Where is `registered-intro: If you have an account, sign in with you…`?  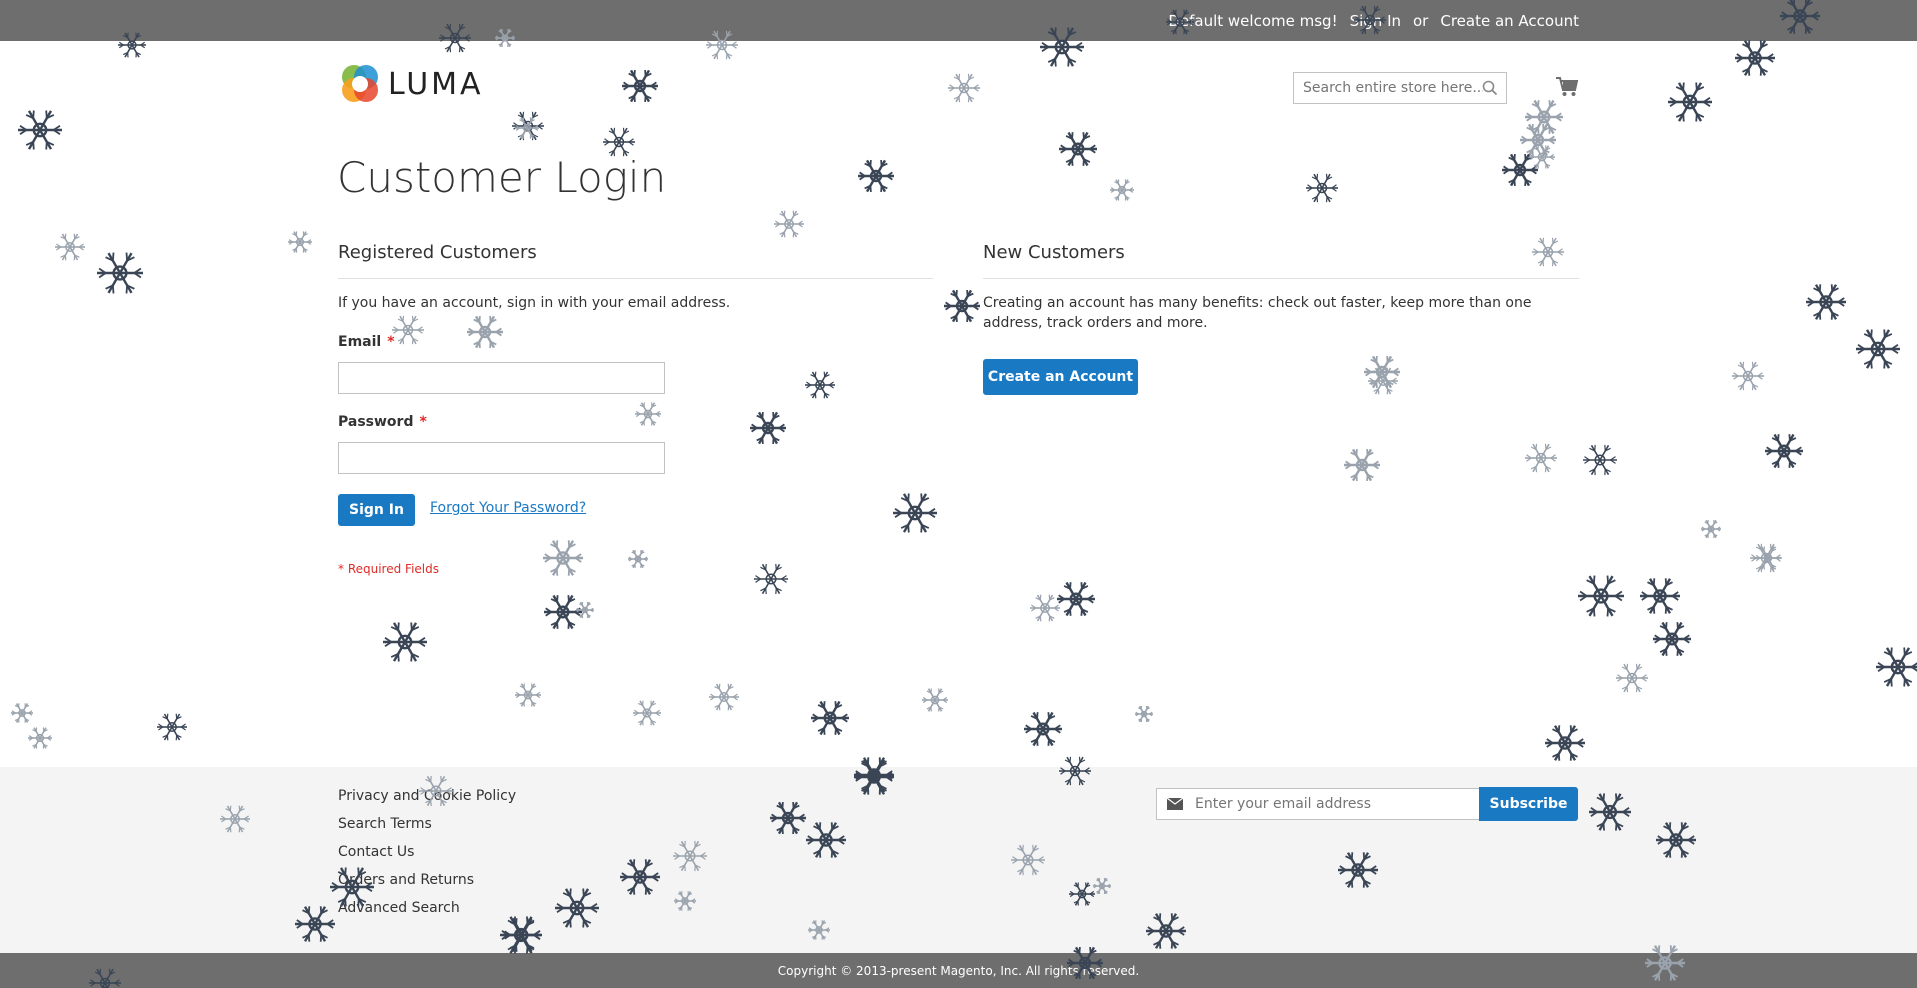
registered-intro: If you have an account, sign in with you… is located at coordinates (534, 303).